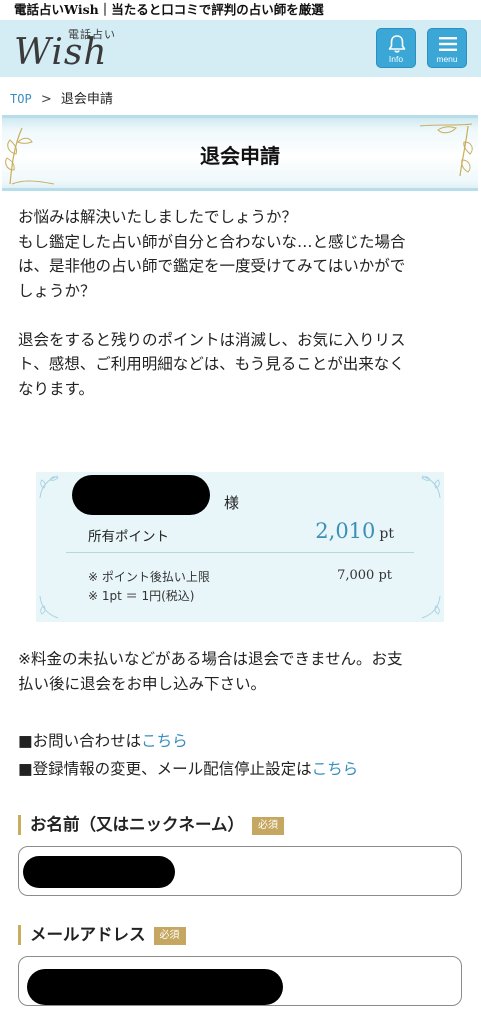  What do you see at coordinates (158, 217) in the screenshot?
I see `intro-line: お悩みは解決いたしましたでしょうか？` at bounding box center [158, 217].